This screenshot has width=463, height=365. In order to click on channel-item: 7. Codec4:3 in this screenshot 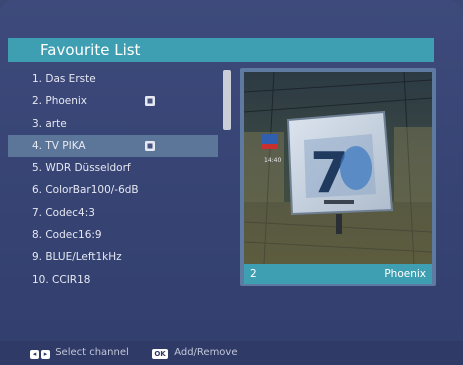, I will do `click(125, 213)`.